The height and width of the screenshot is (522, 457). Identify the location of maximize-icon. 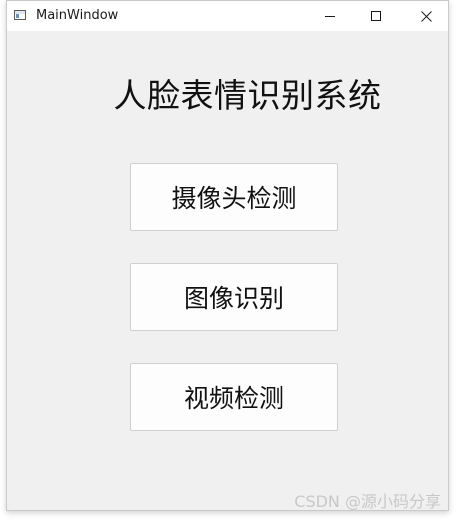
(376, 16).